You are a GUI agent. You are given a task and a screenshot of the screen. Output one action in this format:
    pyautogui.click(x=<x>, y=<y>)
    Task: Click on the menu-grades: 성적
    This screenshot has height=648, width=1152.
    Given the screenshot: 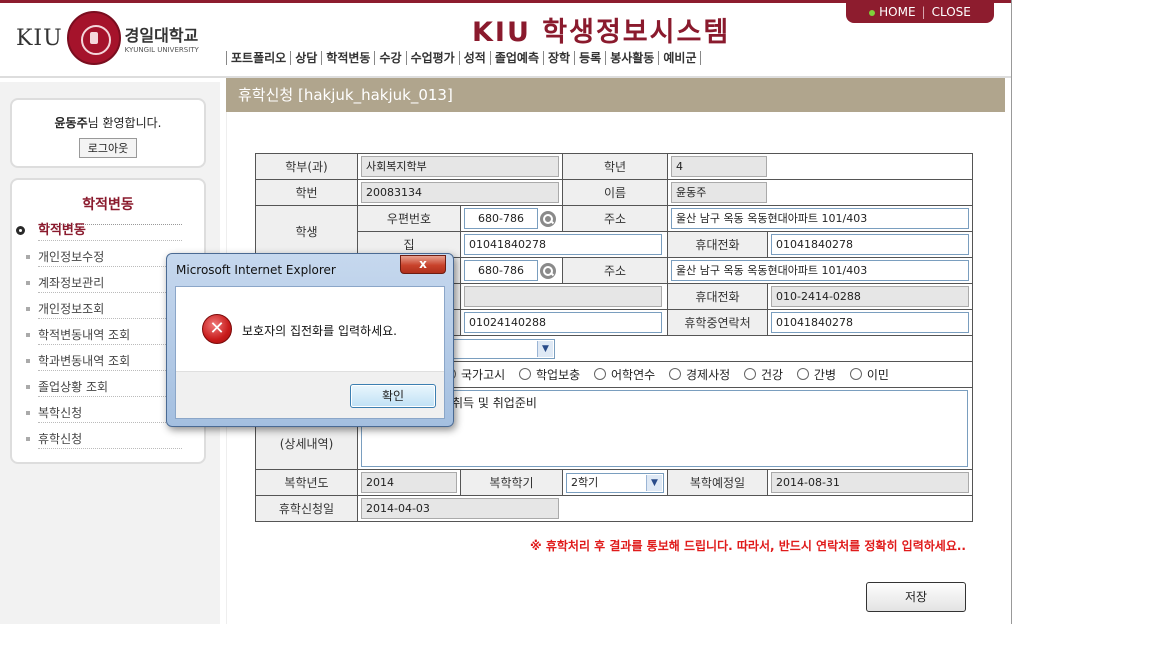 What is the action you would take?
    pyautogui.click(x=474, y=58)
    